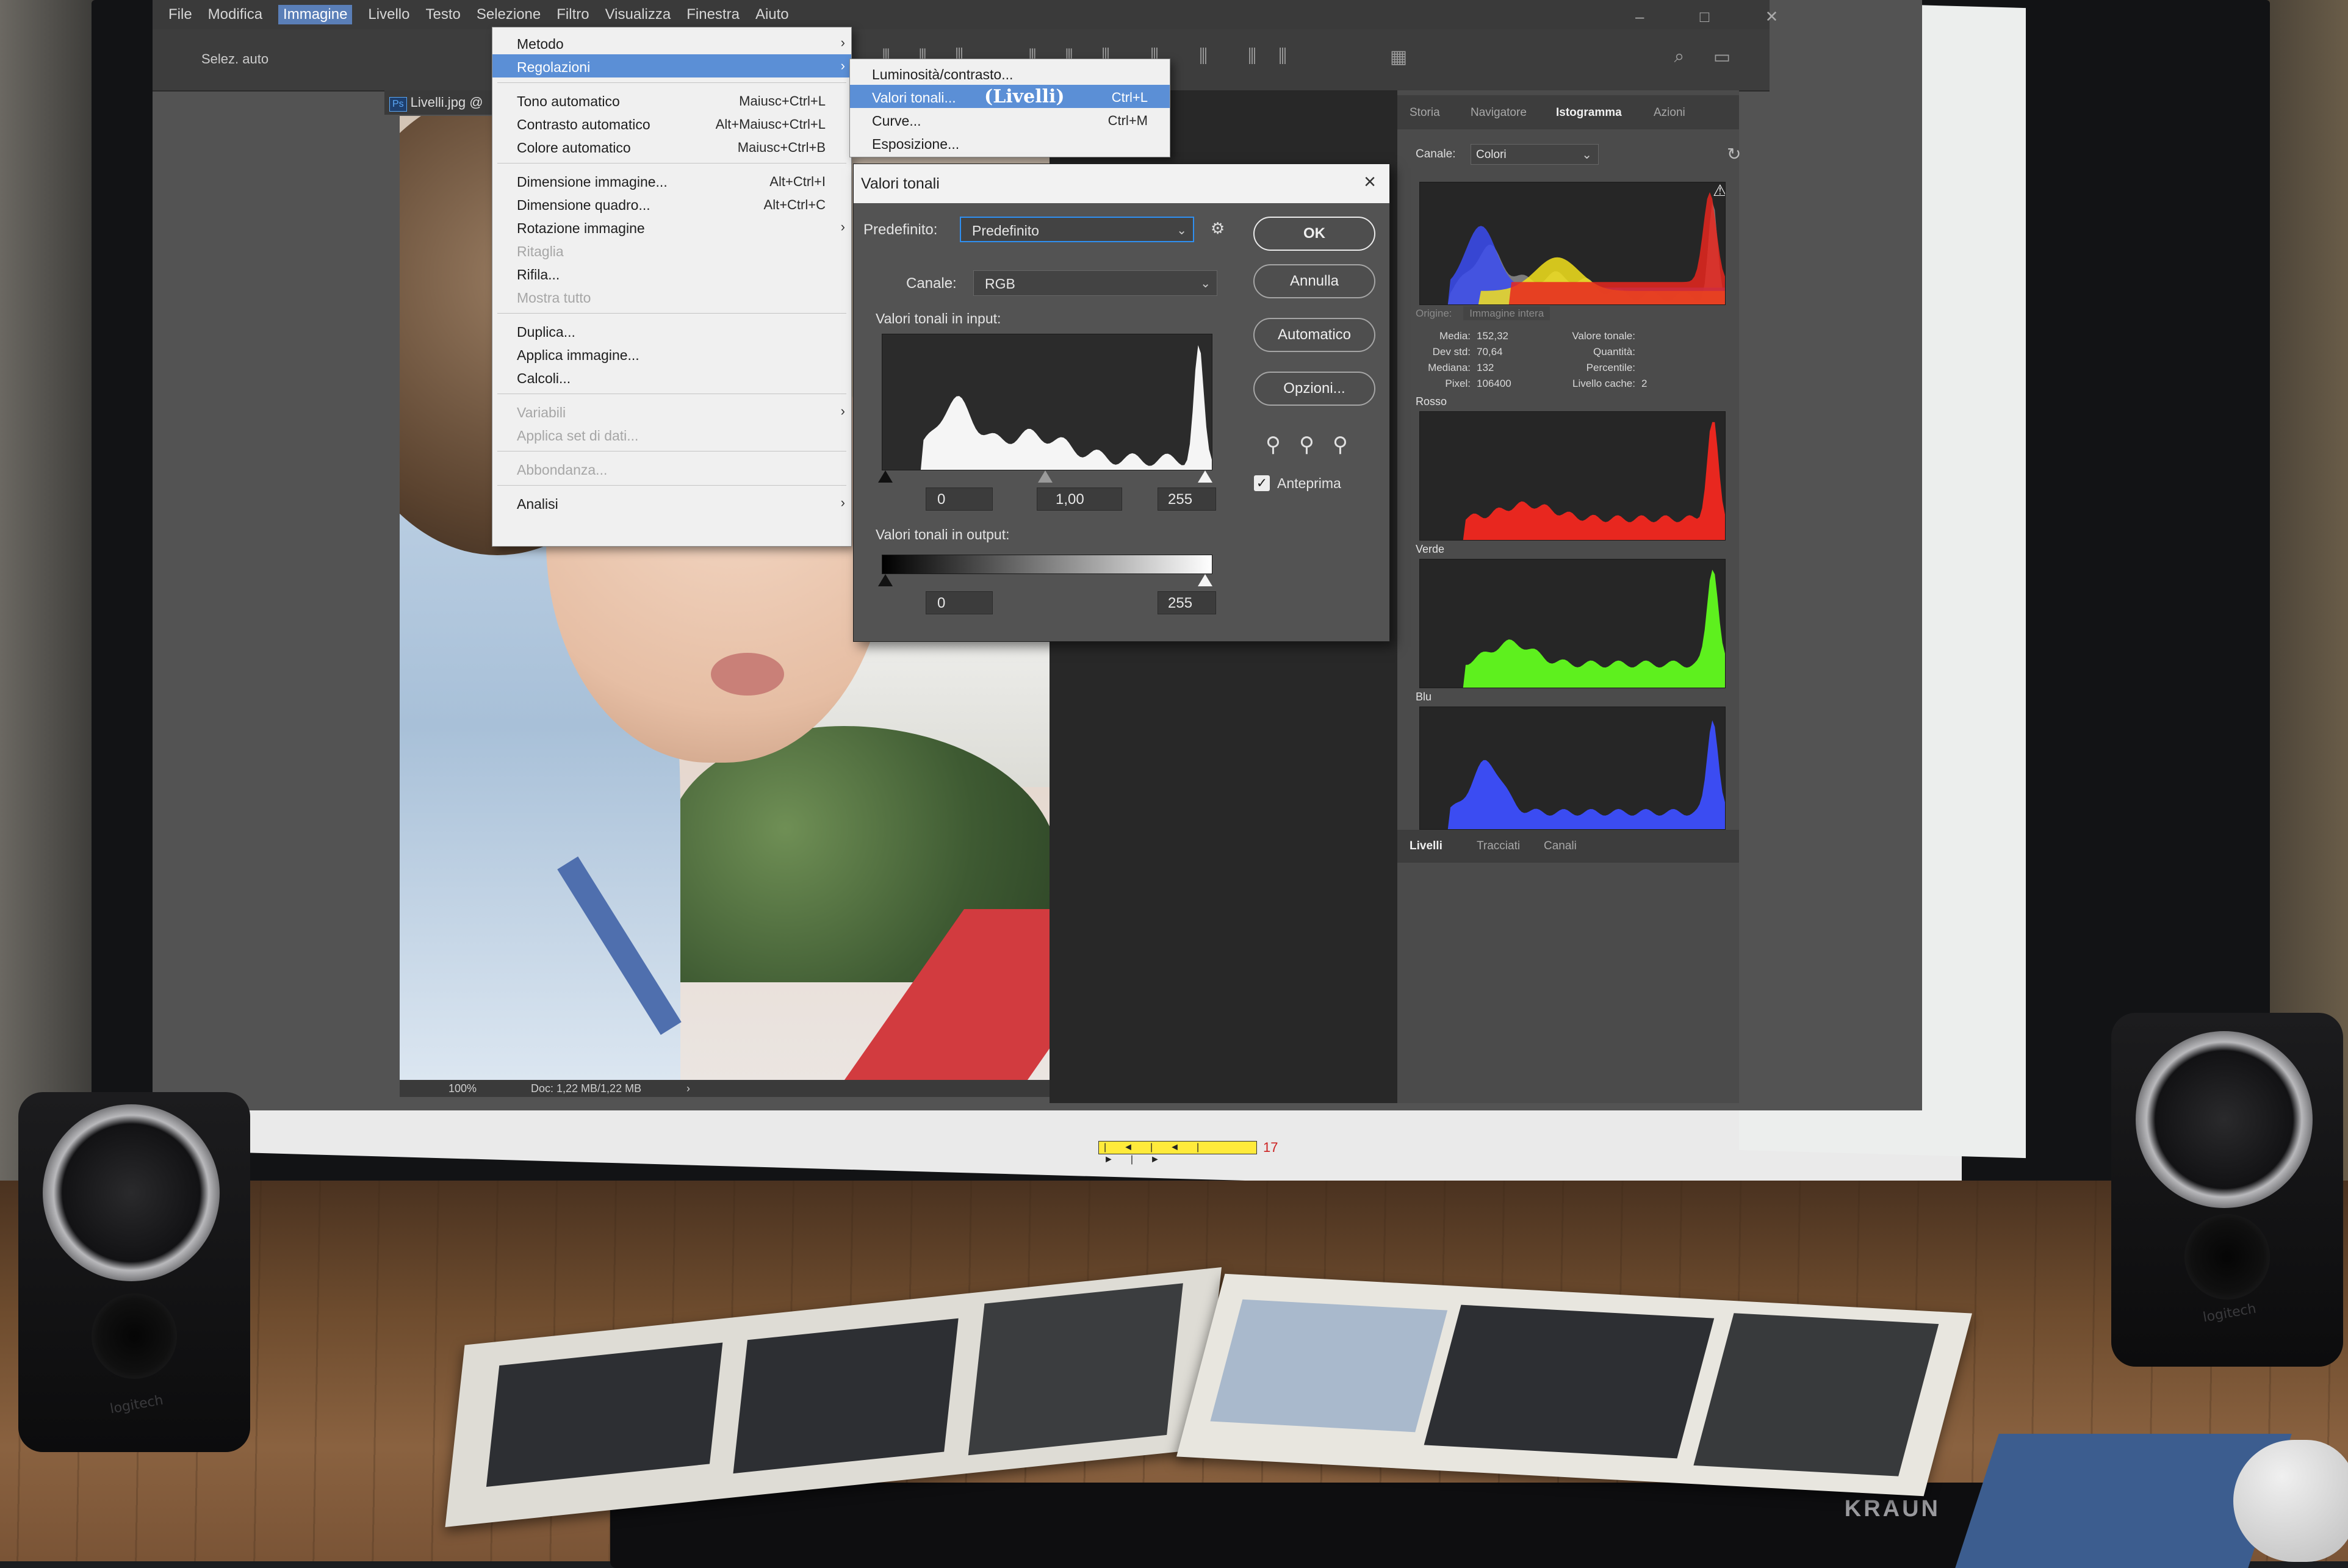  What do you see at coordinates (235, 15) in the screenshot?
I see `menubar-item-modifica: Modifica` at bounding box center [235, 15].